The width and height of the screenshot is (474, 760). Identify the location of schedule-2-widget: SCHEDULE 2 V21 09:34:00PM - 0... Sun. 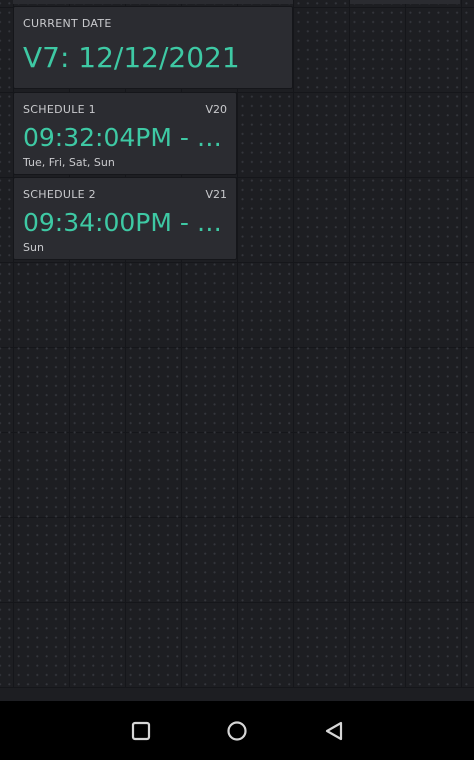
(125, 218).